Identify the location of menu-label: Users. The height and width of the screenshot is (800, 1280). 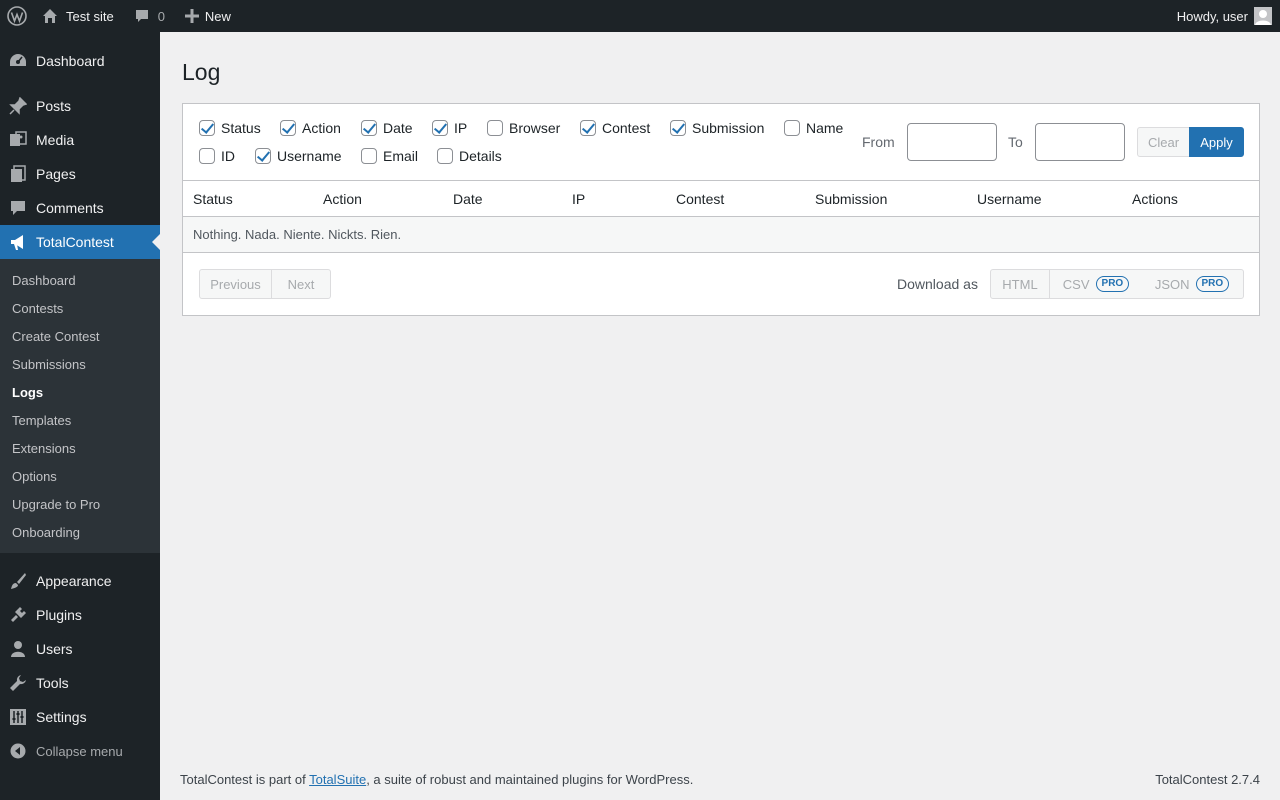
(54, 649).